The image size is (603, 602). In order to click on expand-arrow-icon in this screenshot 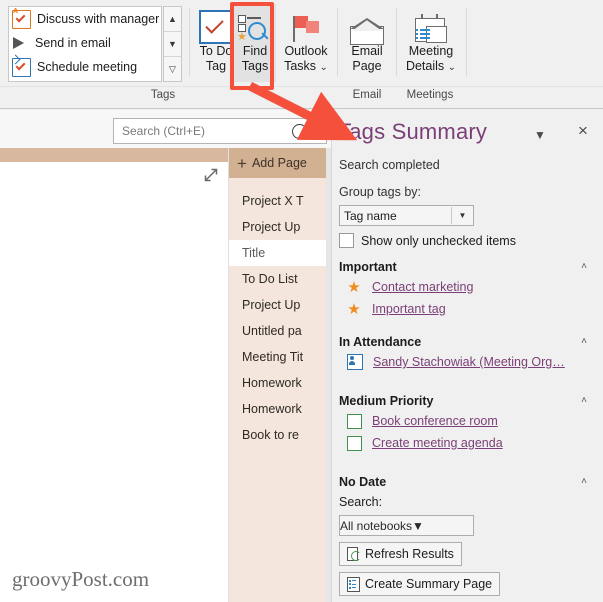, I will do `click(211, 175)`.